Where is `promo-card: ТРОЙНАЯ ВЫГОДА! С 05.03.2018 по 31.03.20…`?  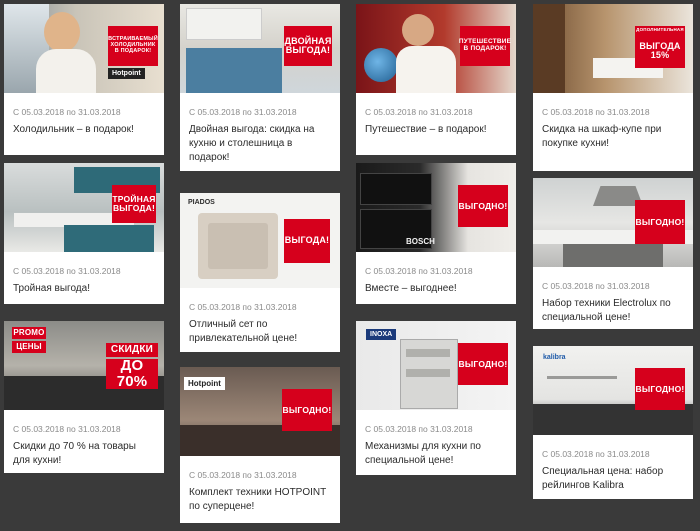 promo-card: ТРОЙНАЯ ВЫГОДА! С 05.03.2018 по 31.03.20… is located at coordinates (84, 233).